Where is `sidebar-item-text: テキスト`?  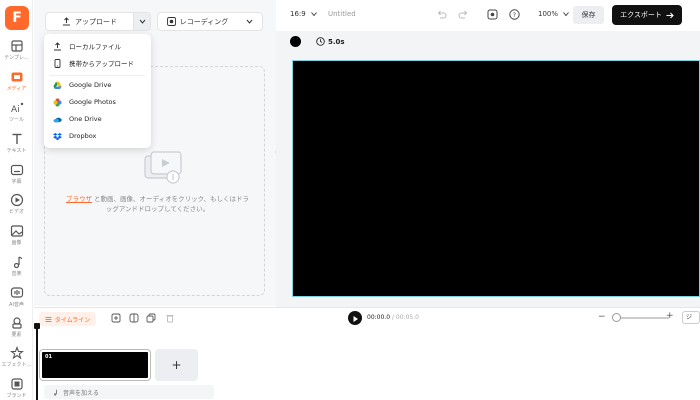 sidebar-item-text: テキスト is located at coordinates (16, 143).